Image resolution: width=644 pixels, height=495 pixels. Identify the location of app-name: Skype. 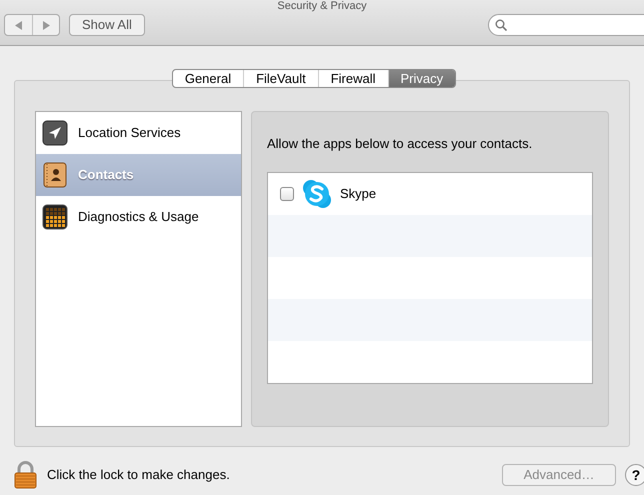
(358, 193).